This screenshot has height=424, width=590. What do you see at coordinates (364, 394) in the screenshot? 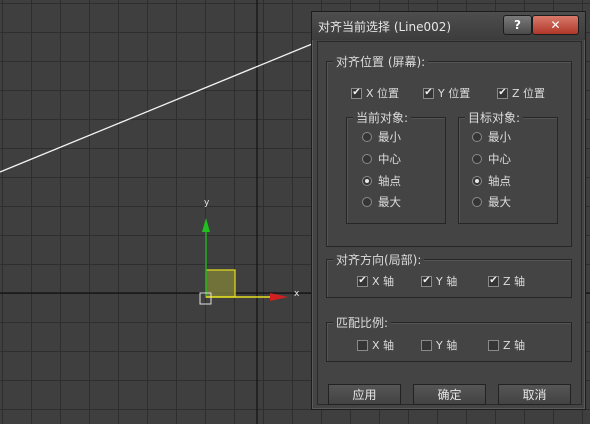
I see `apply-button: 应用` at bounding box center [364, 394].